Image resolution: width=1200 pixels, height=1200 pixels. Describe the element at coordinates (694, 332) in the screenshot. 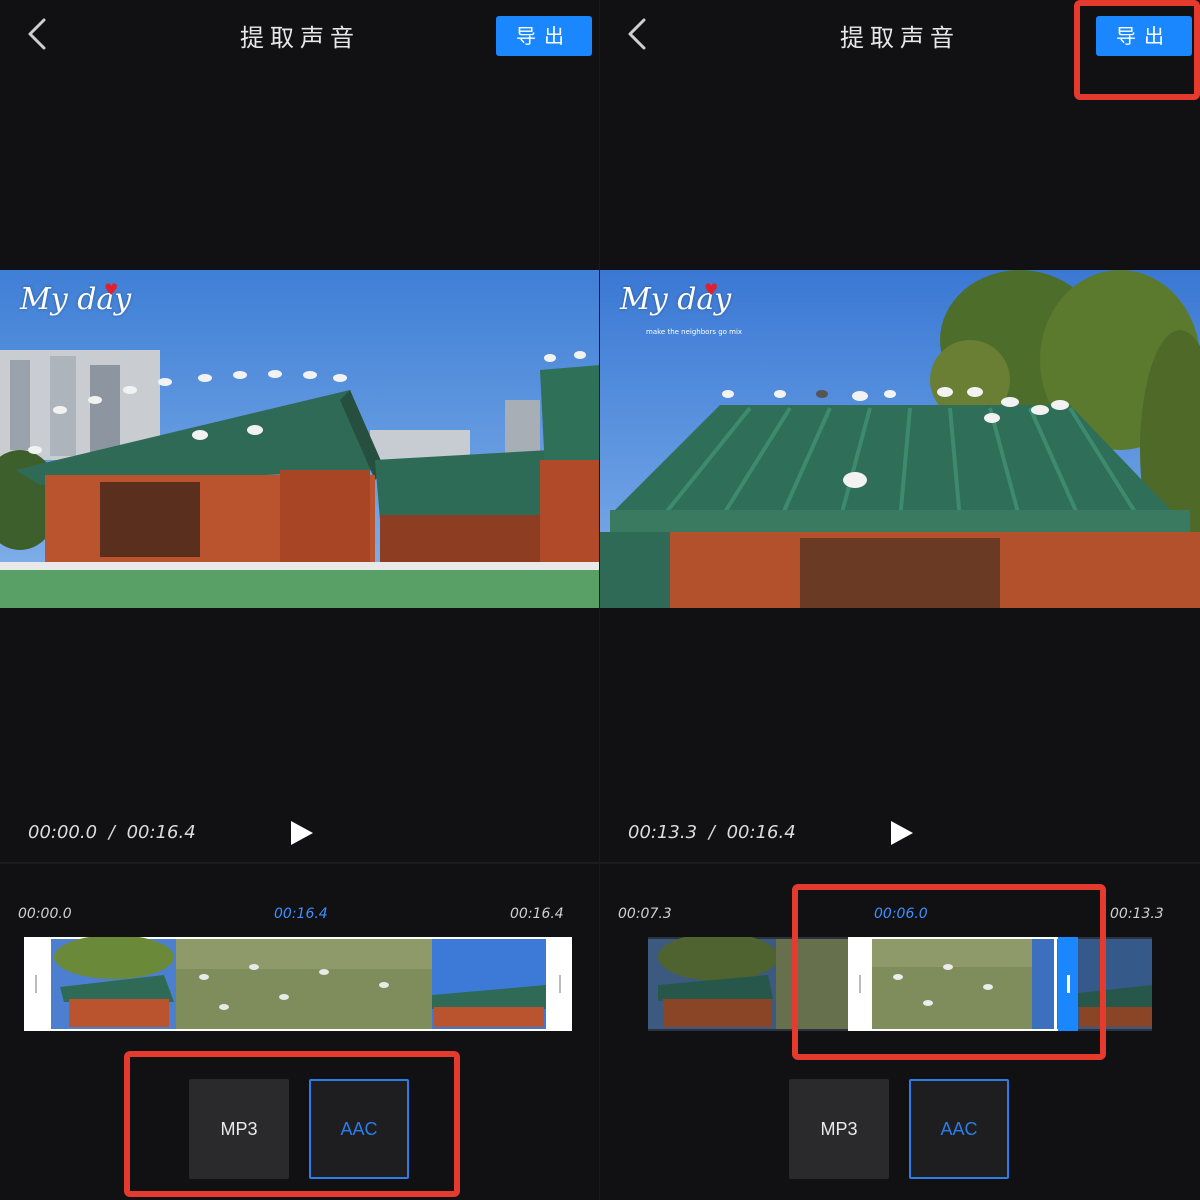

I see `watermark-subtext: make the neighbors go mix` at that location.